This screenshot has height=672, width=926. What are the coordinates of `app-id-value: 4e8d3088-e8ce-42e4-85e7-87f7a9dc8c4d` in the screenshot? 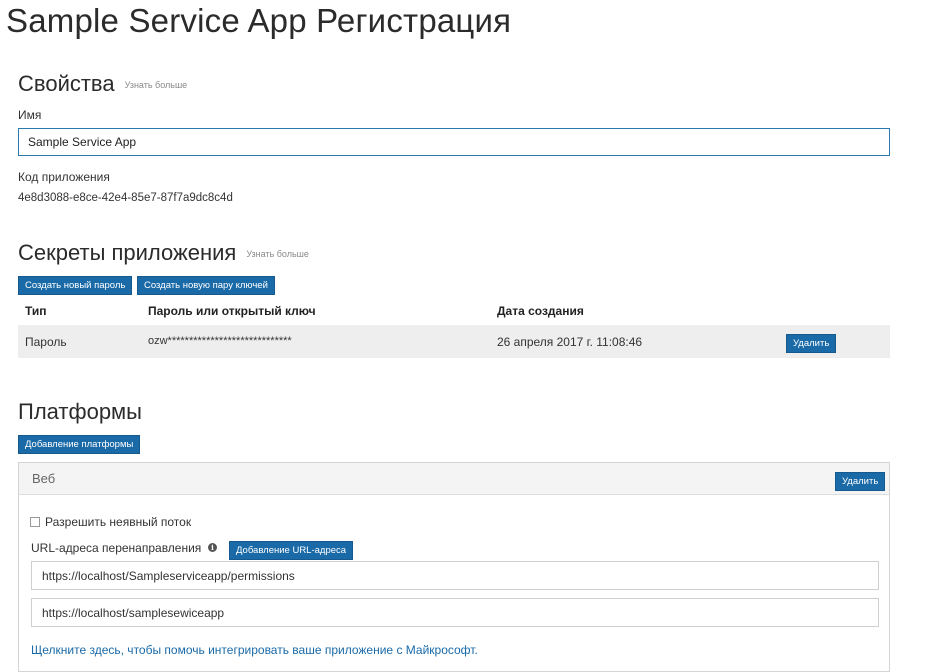 It's located at (125, 198).